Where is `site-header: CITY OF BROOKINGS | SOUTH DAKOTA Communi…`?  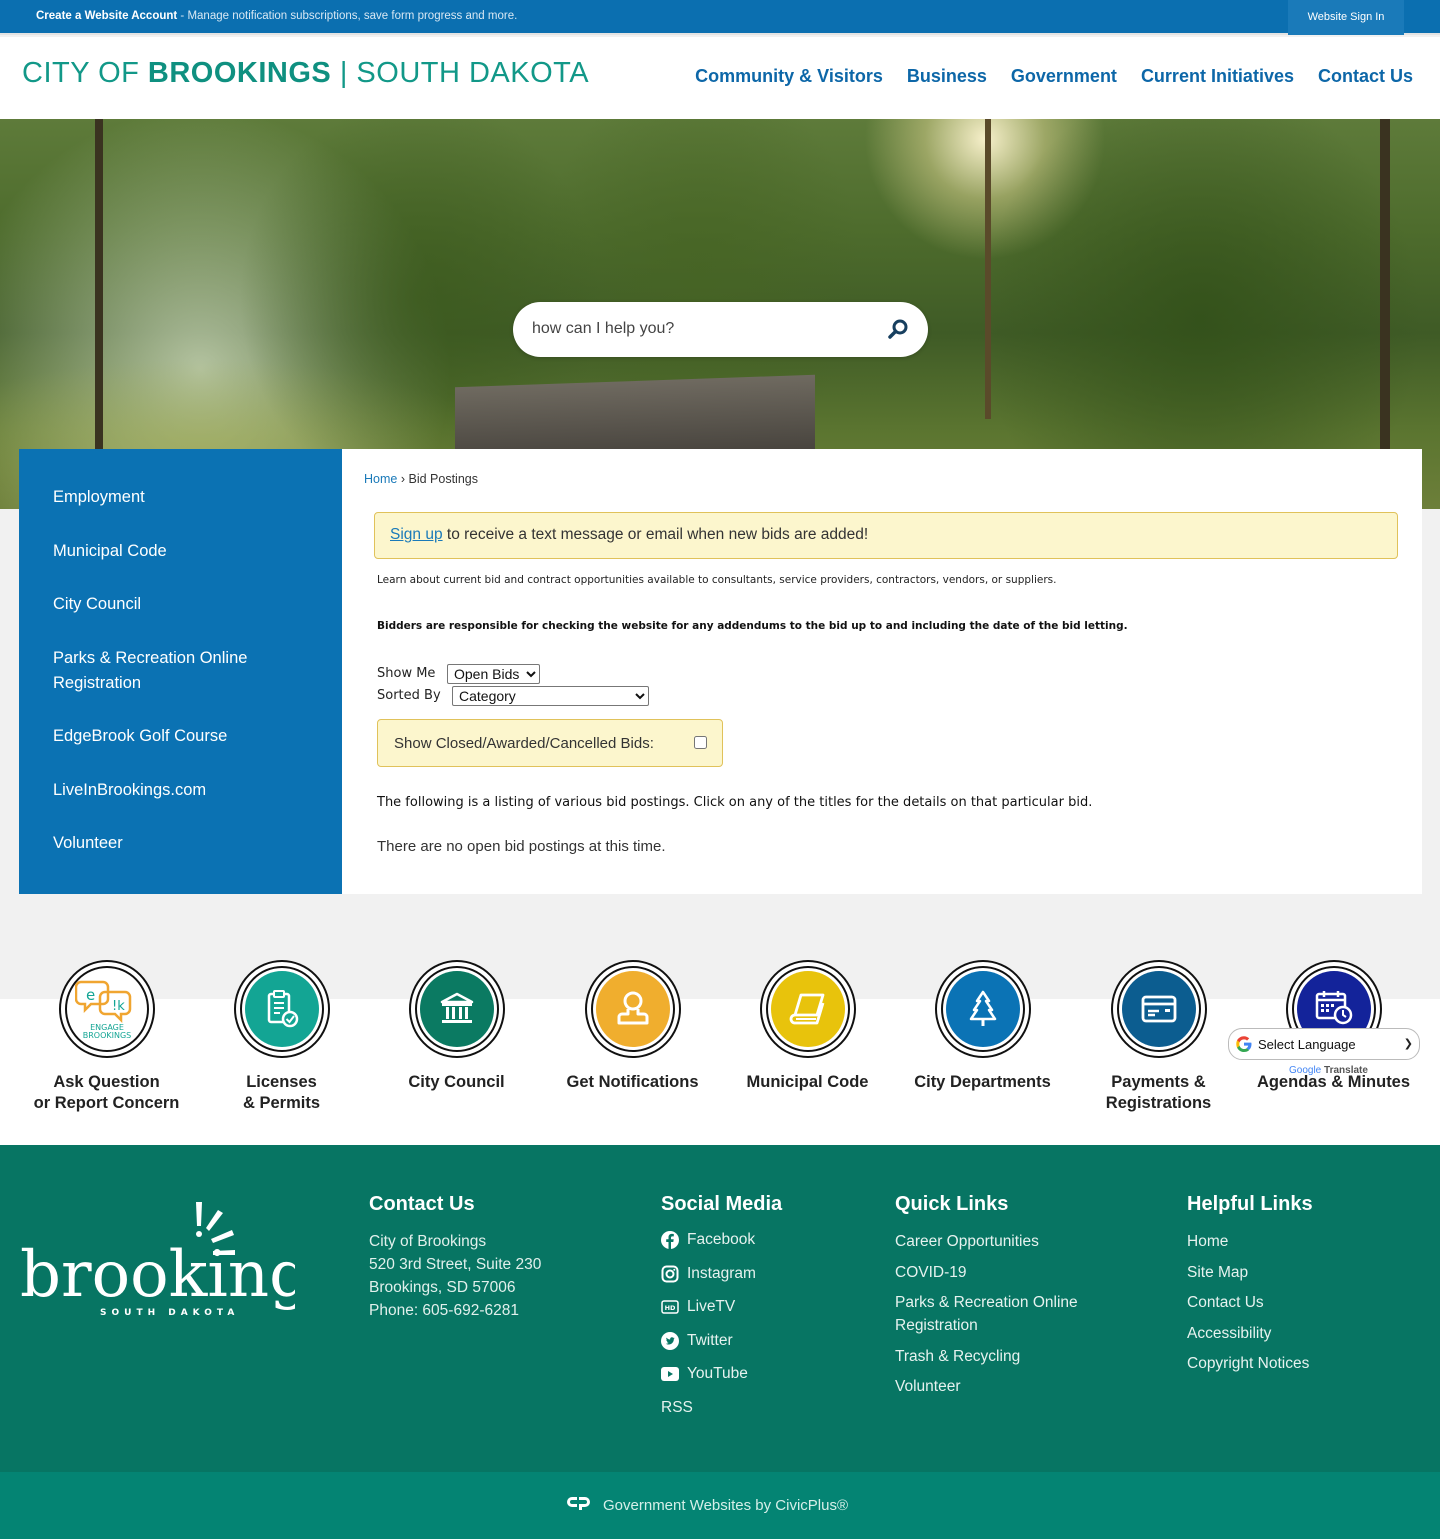
site-header: CITY OF BROOKINGS | SOUTH DAKOTA Communi… is located at coordinates (720, 78).